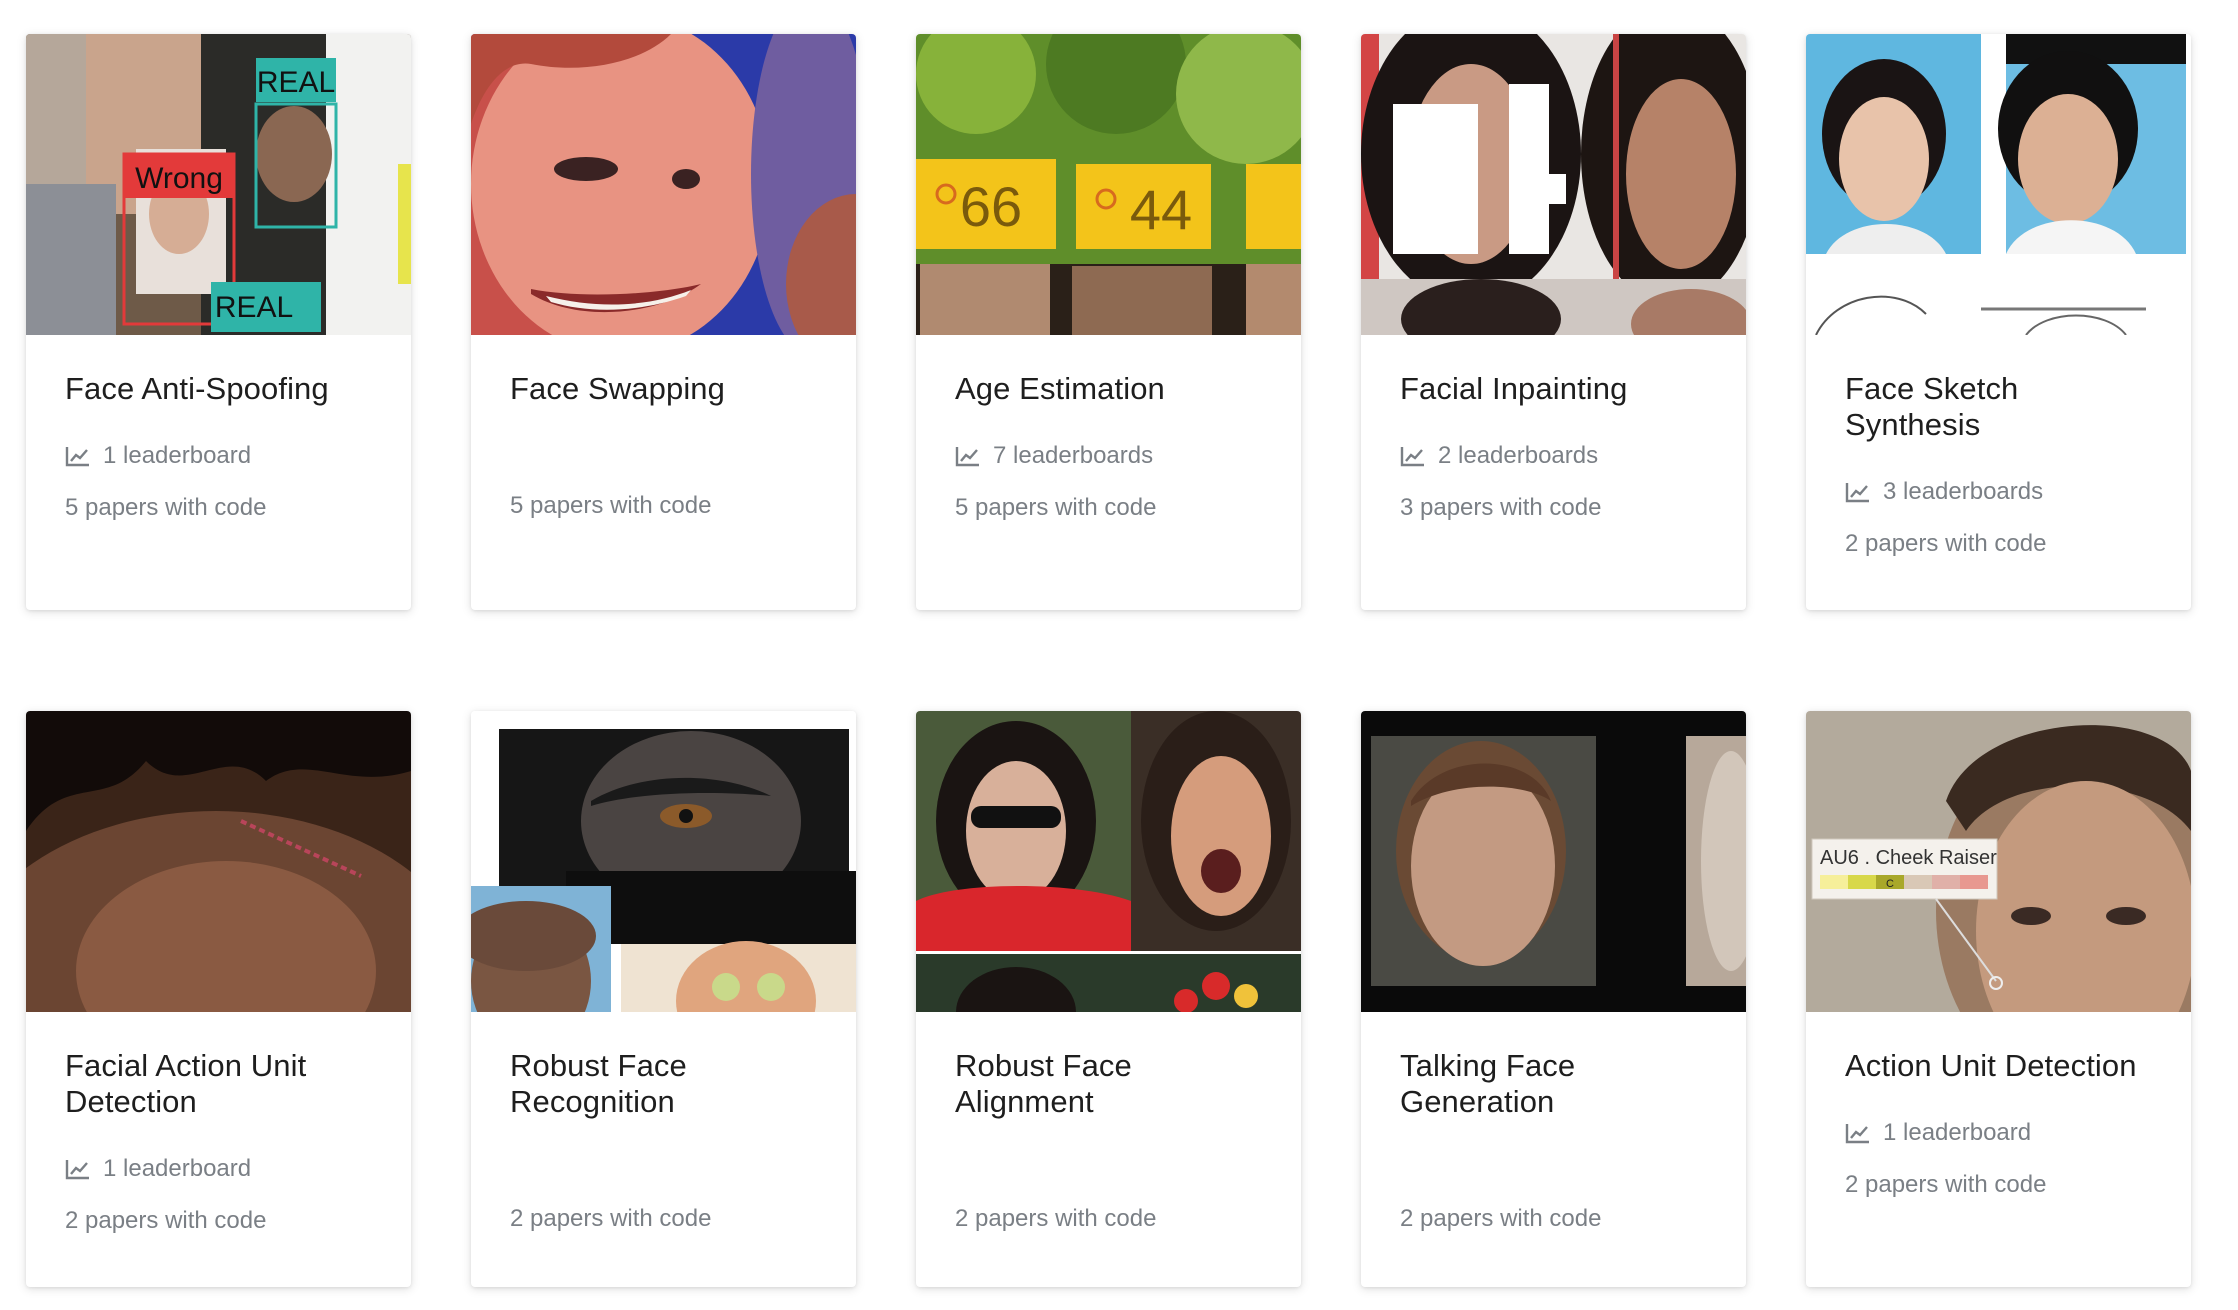 The width and height of the screenshot is (2238, 1310). What do you see at coordinates (1501, 507) in the screenshot?
I see `papers-count: 3 papers with code` at bounding box center [1501, 507].